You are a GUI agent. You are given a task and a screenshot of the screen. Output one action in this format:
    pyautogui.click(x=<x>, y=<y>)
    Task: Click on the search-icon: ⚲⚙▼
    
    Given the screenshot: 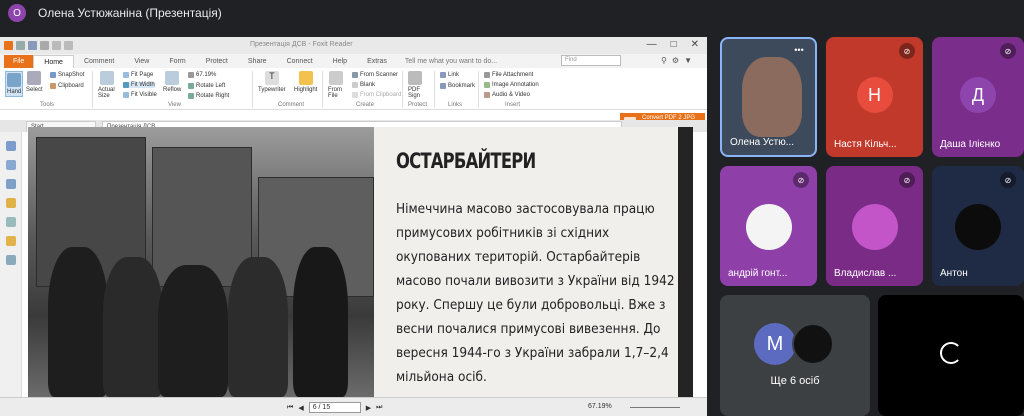 What is the action you would take?
    pyautogui.click(x=679, y=60)
    